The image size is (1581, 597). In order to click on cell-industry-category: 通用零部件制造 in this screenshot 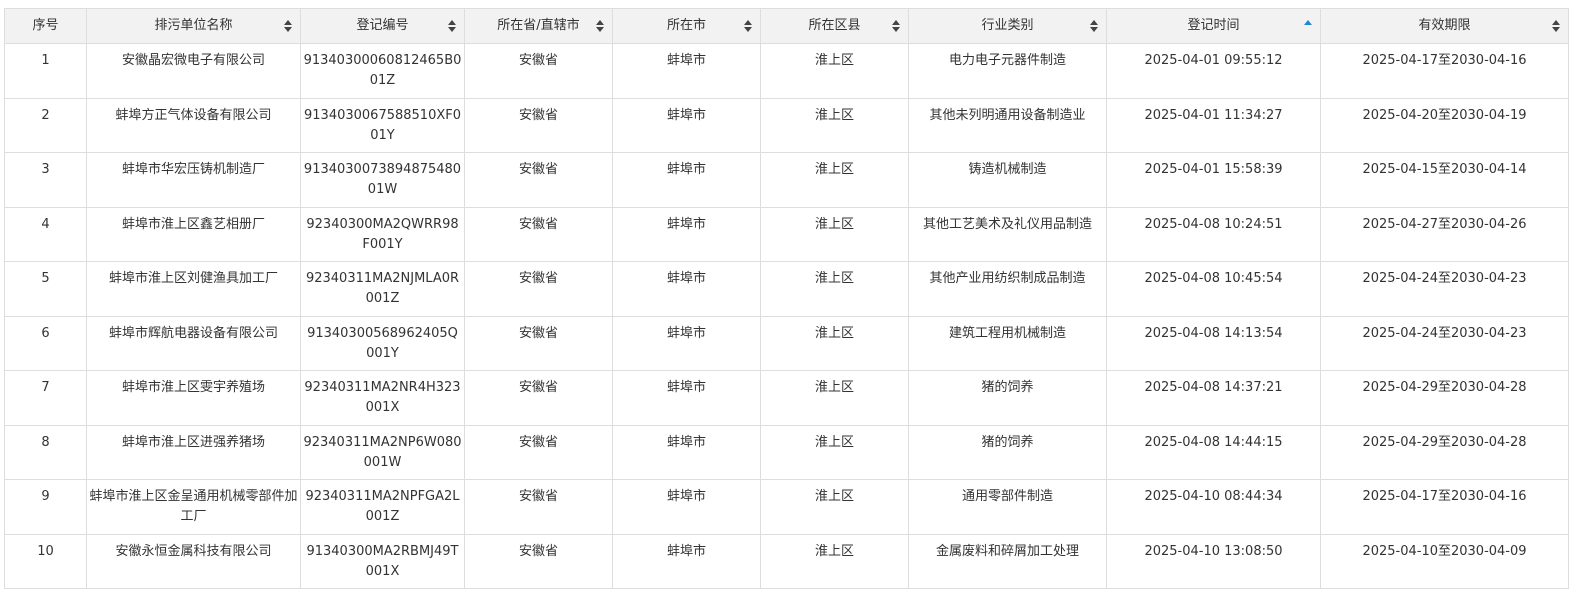, I will do `click(1007, 507)`.